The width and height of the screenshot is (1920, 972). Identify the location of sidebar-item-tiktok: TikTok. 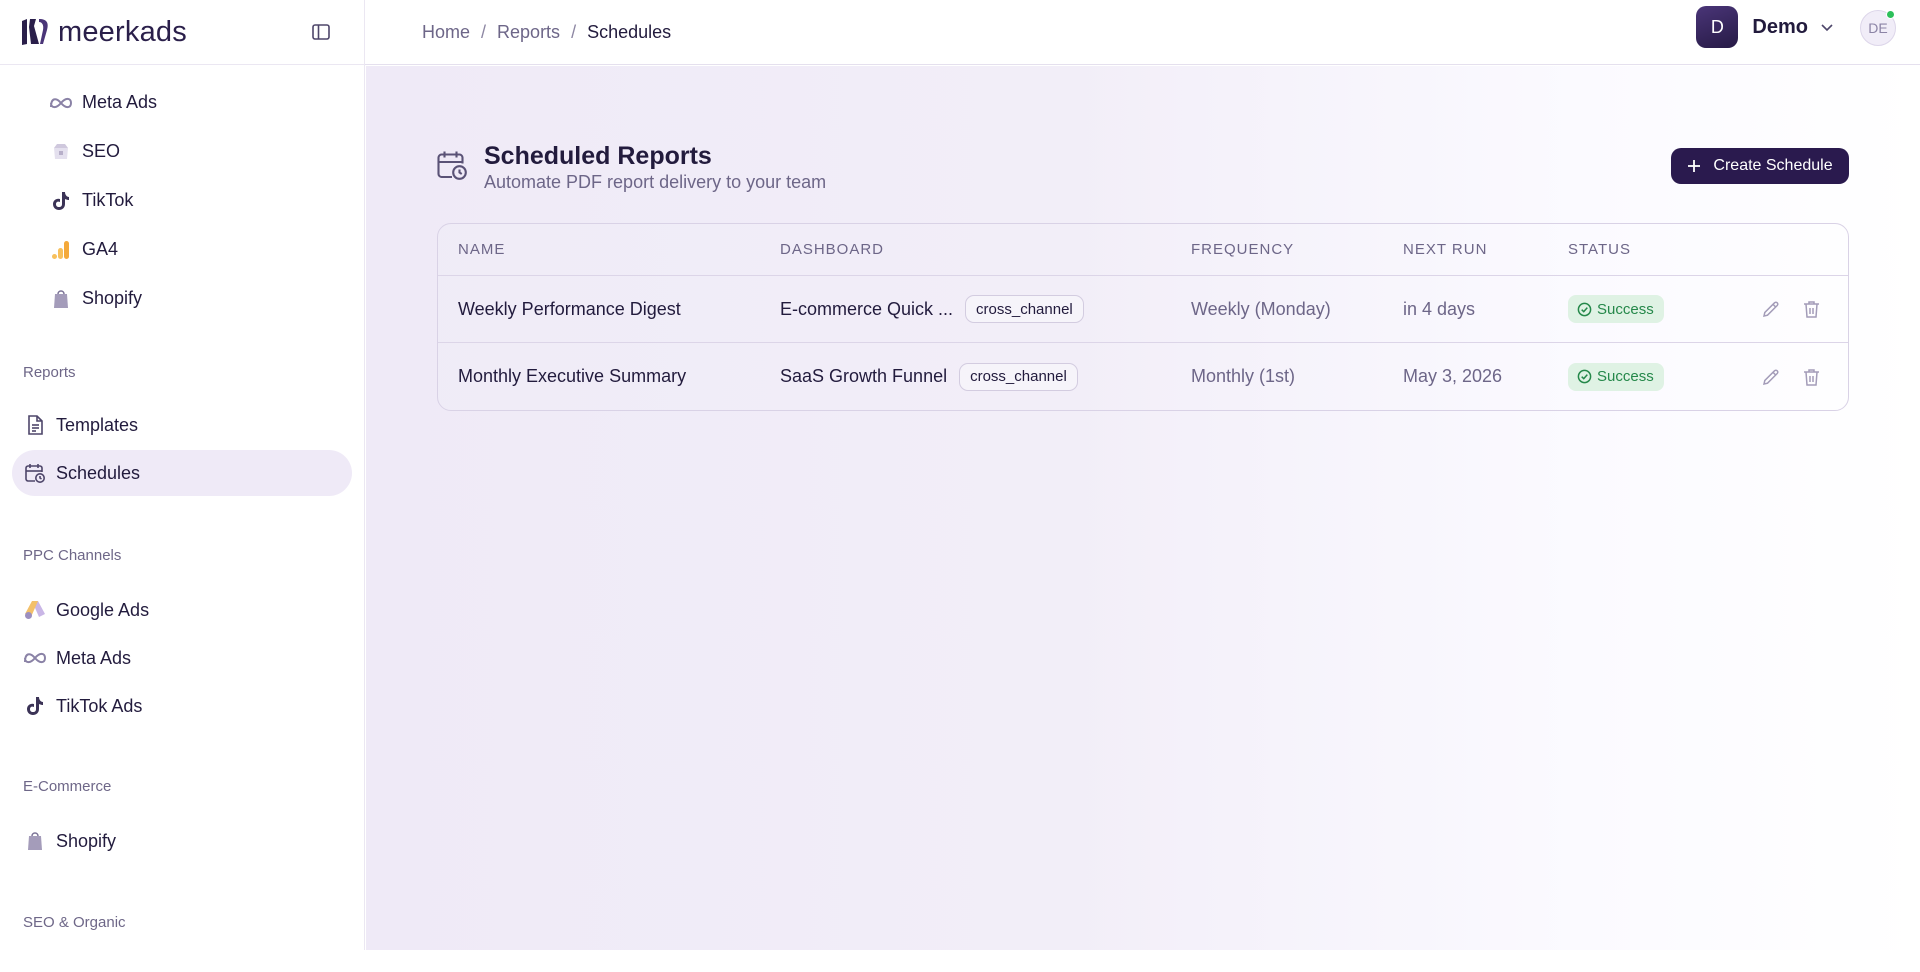
(182, 200).